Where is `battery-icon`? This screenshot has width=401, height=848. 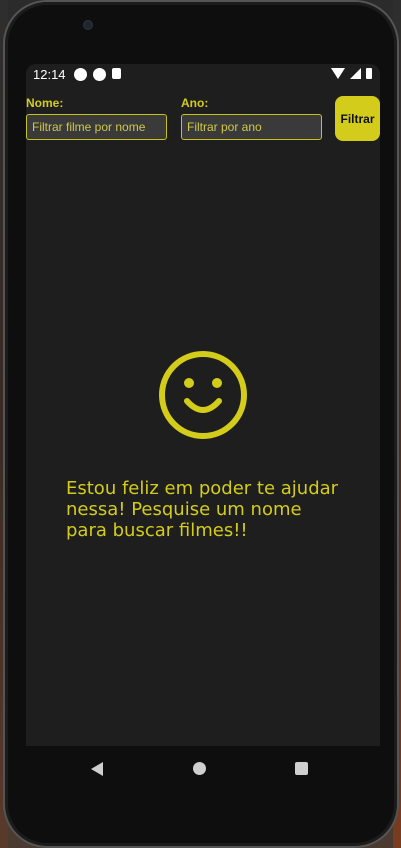 battery-icon is located at coordinates (369, 73).